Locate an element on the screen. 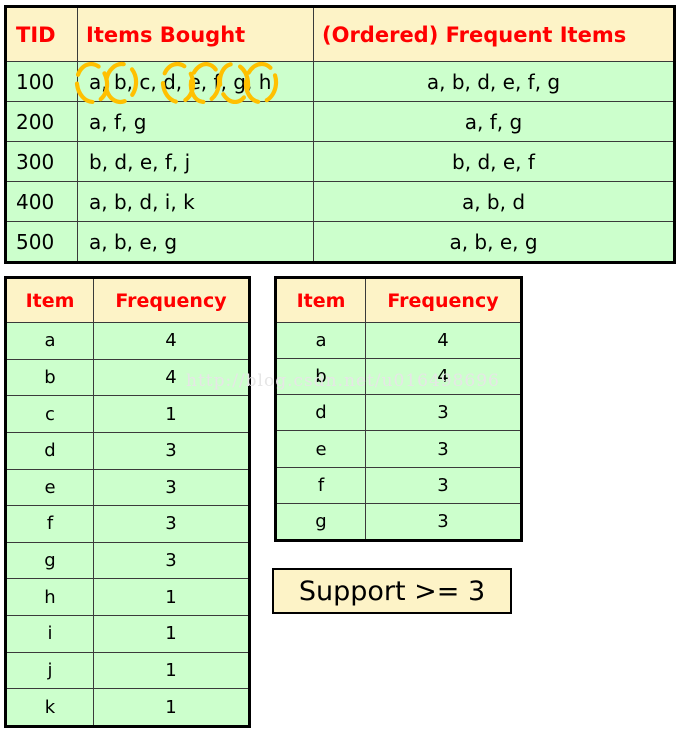 This screenshot has height=734, width=677. cell-tid: 200 is located at coordinates (41, 121).